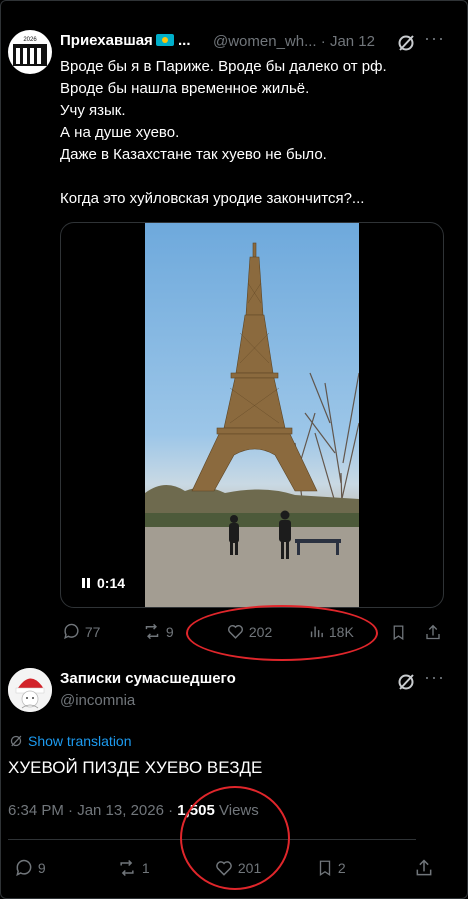  What do you see at coordinates (111, 583) in the screenshot?
I see `video-time: 0:14` at bounding box center [111, 583].